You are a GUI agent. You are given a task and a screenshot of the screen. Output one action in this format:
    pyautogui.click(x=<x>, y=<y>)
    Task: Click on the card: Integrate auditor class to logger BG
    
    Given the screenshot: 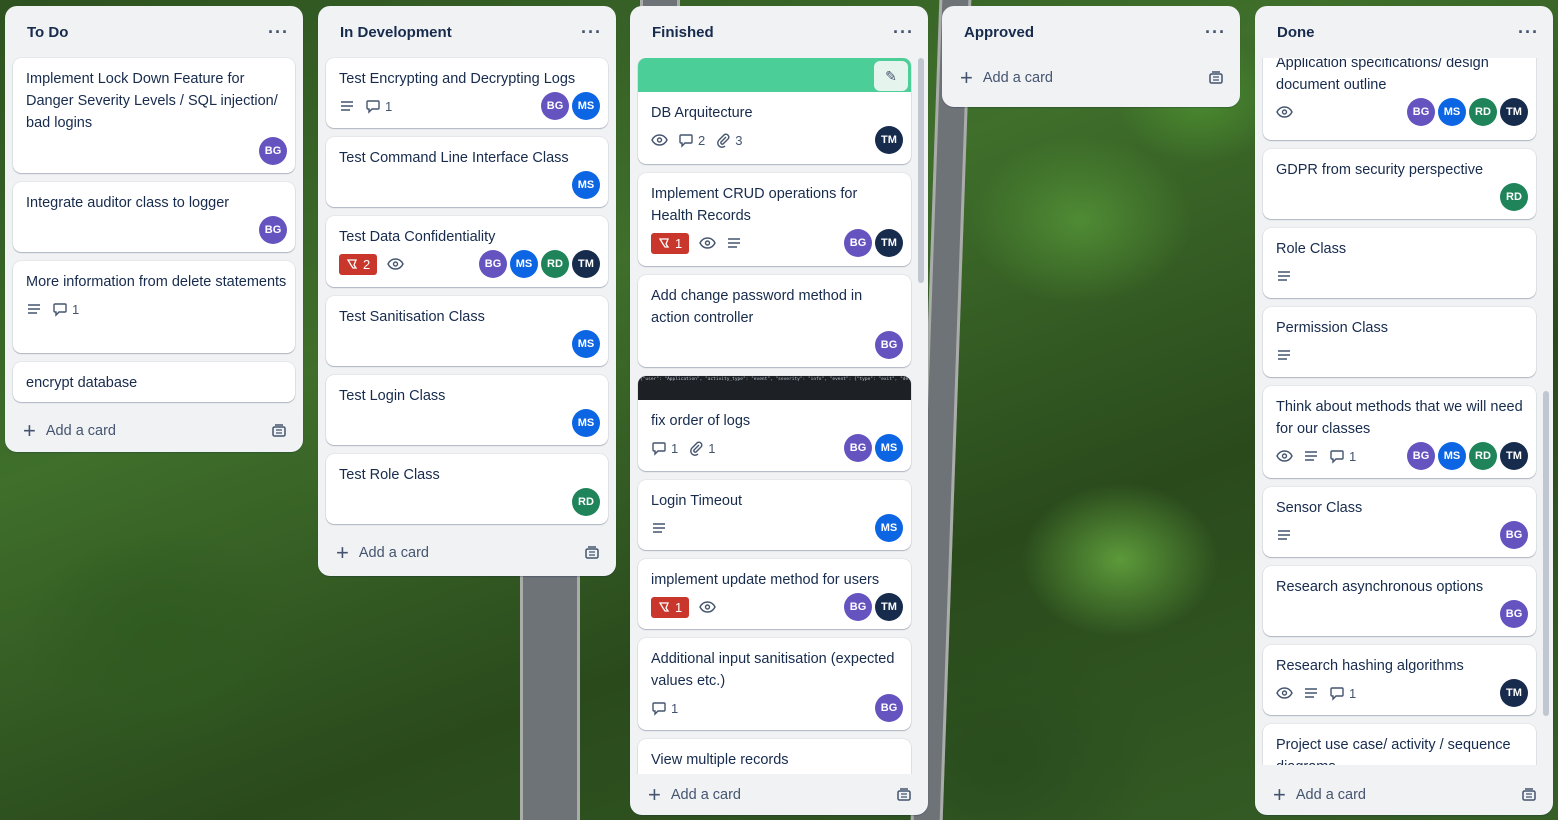 What is the action you would take?
    pyautogui.click(x=154, y=217)
    